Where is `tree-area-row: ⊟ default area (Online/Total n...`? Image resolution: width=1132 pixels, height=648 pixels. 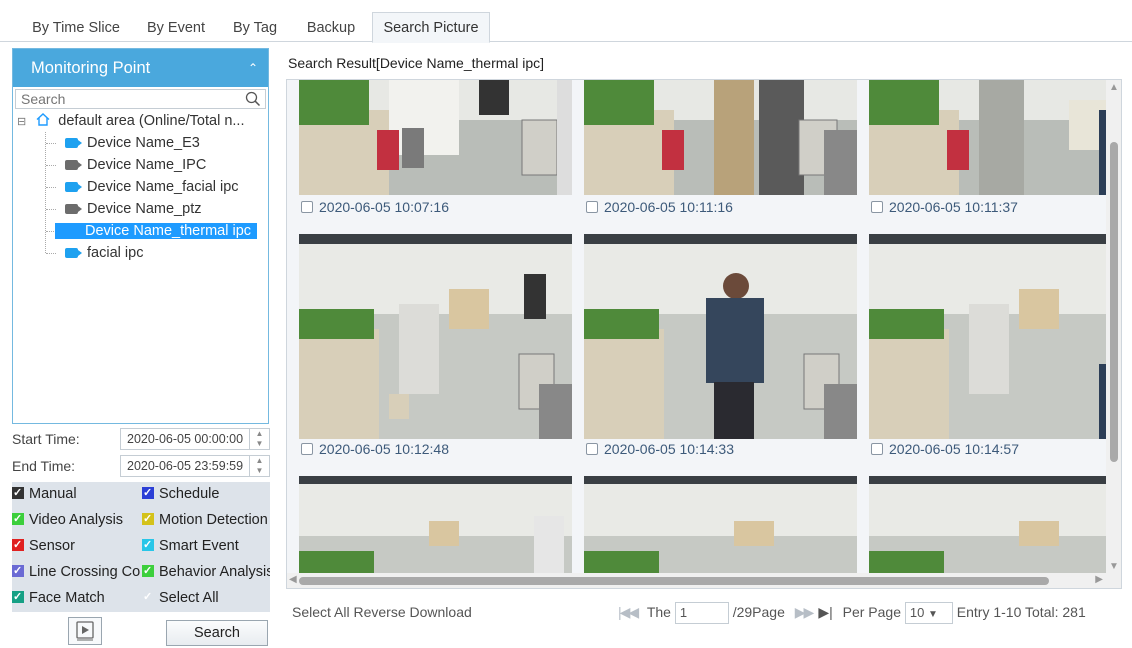 tree-area-row: ⊟ default area (Online/Total n... is located at coordinates (140, 121).